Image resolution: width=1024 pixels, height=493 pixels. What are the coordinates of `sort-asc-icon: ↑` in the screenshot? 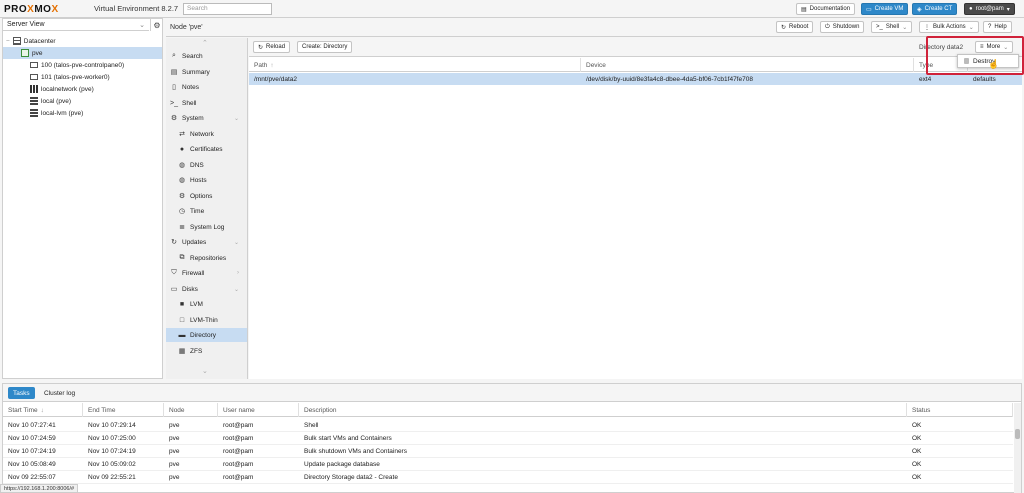 It's located at (272, 65).